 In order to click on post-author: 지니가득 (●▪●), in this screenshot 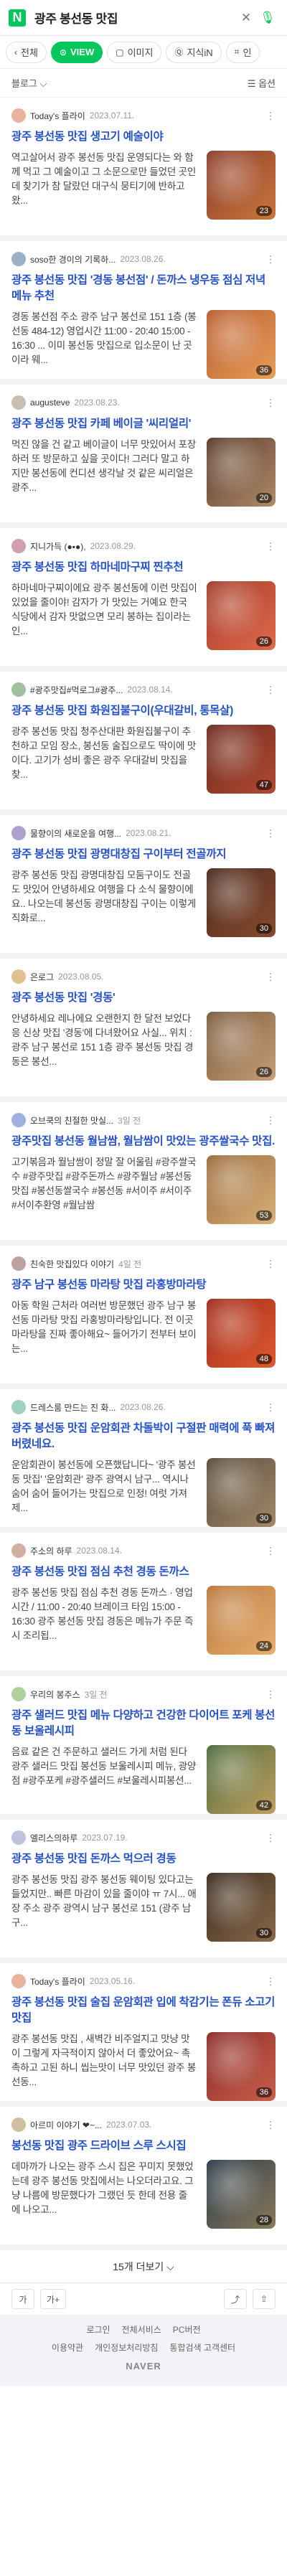, I will do `click(58, 546)`.